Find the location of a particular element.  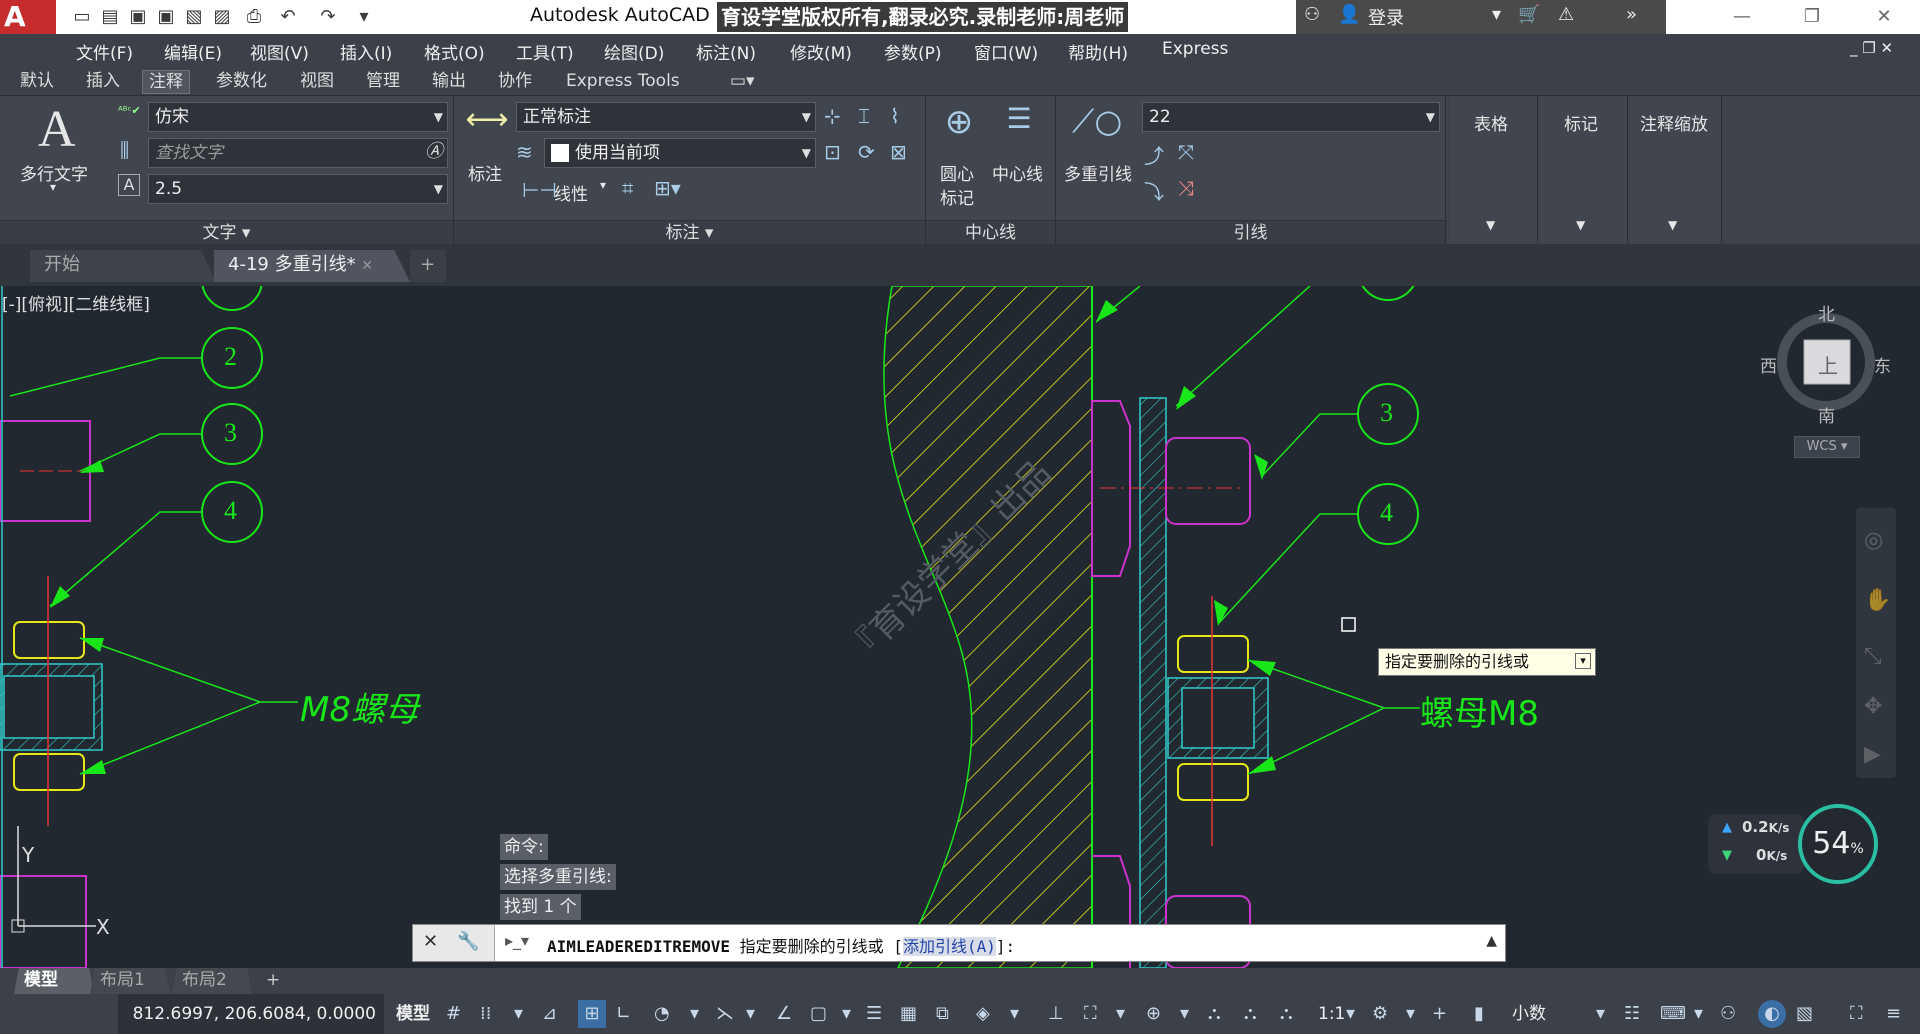

units-icon: ▮ is located at coordinates (1479, 1014).